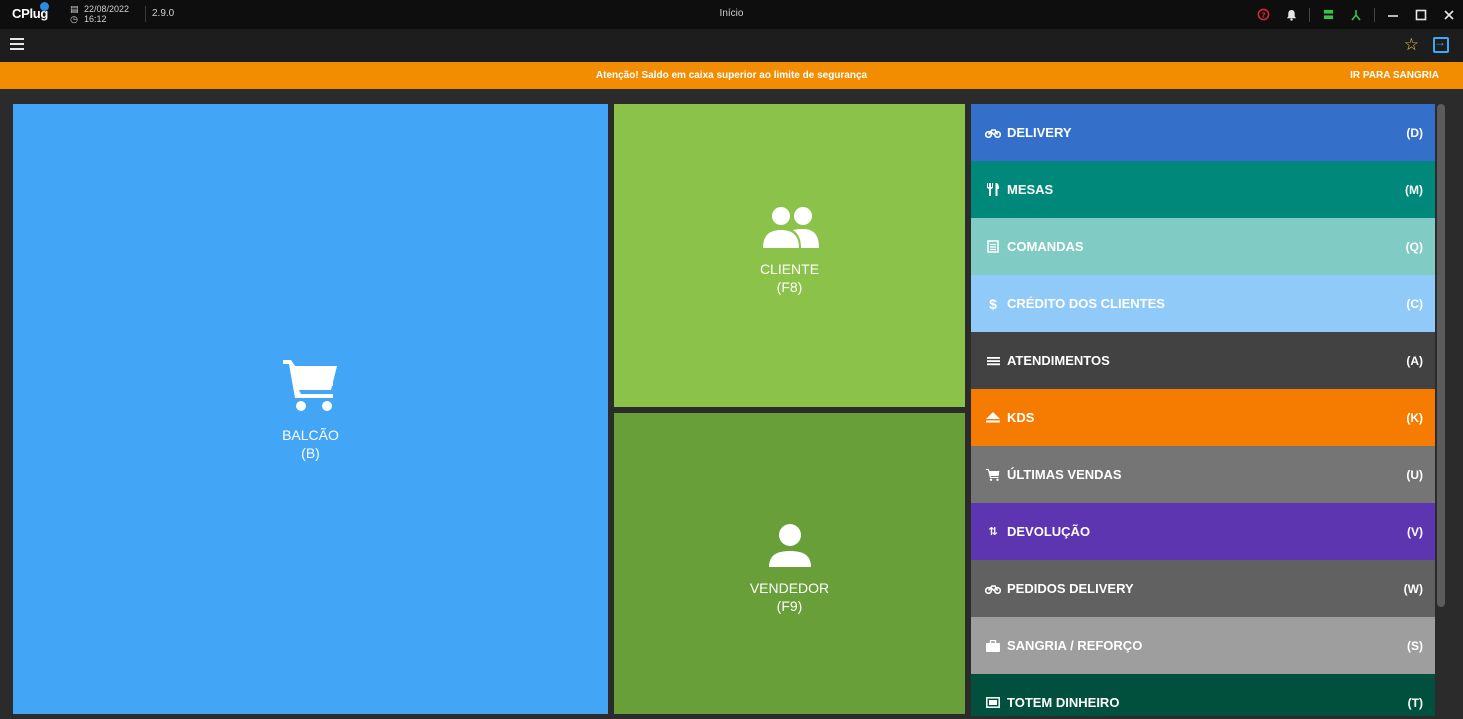  Describe the element at coordinates (1203, 531) in the screenshot. I see `menu-item-devolucao: ⇅ DEVOLUÇÃO (V)` at that location.